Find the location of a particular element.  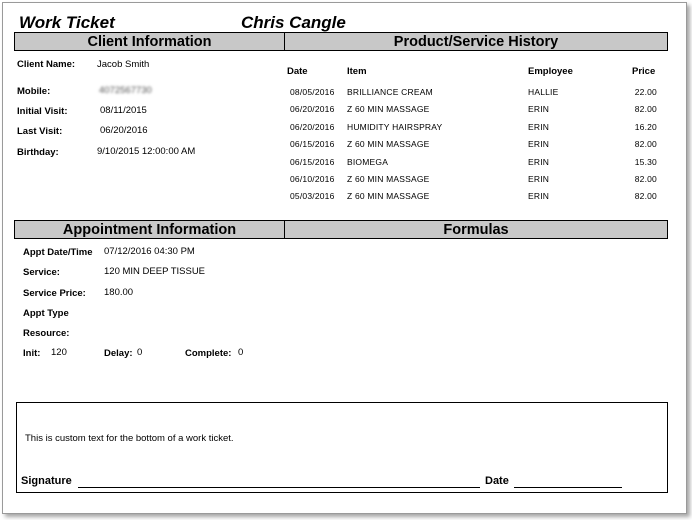

initial-visit-label: Initial Visit: is located at coordinates (42, 111).